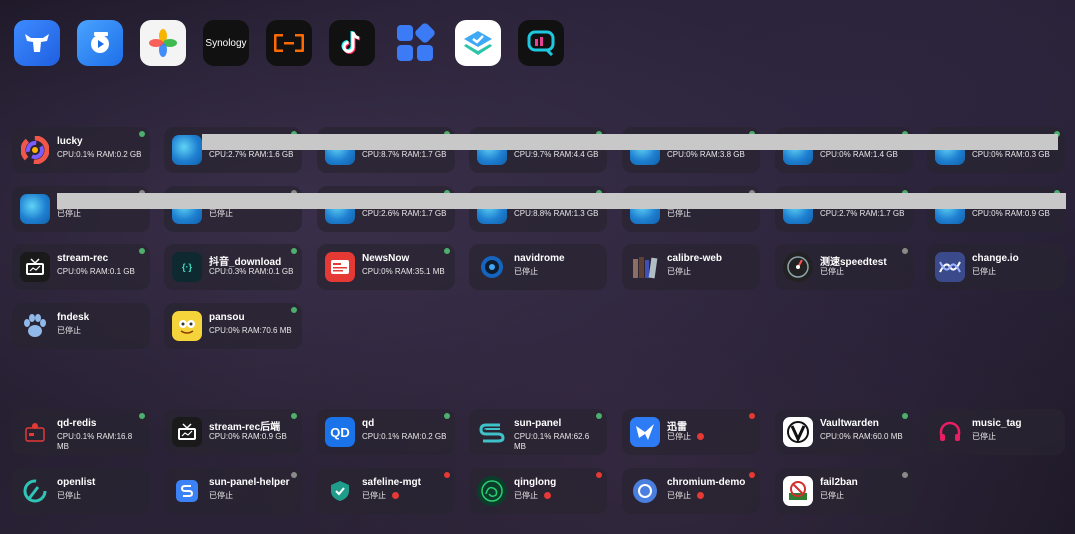 The height and width of the screenshot is (534, 1075). Describe the element at coordinates (352, 43) in the screenshot. I see `tiktok-app-icon` at that location.